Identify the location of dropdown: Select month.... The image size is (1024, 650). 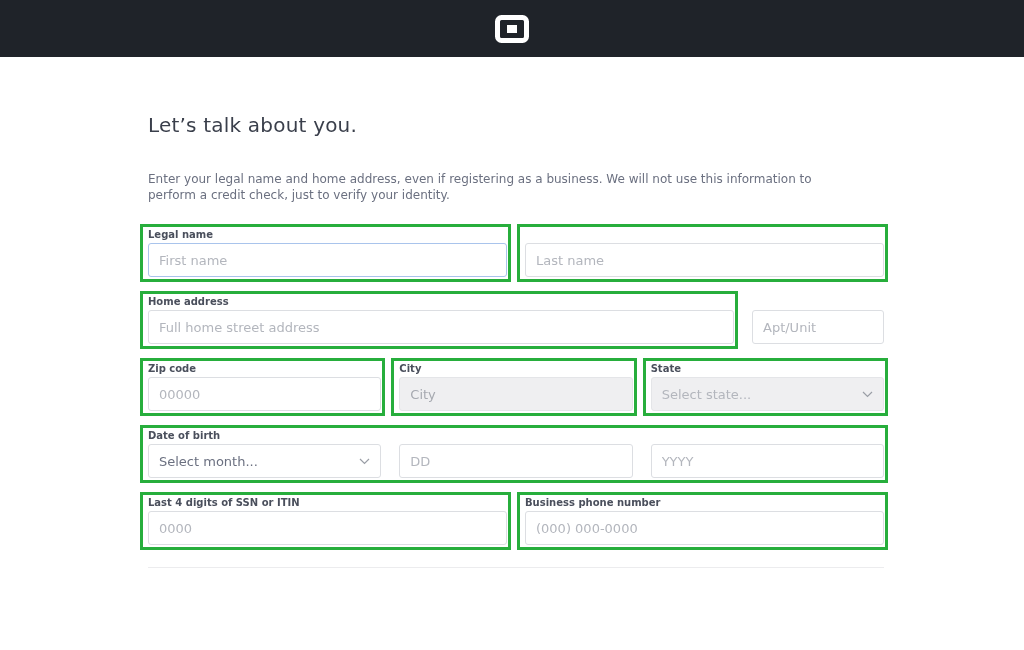
(265, 461).